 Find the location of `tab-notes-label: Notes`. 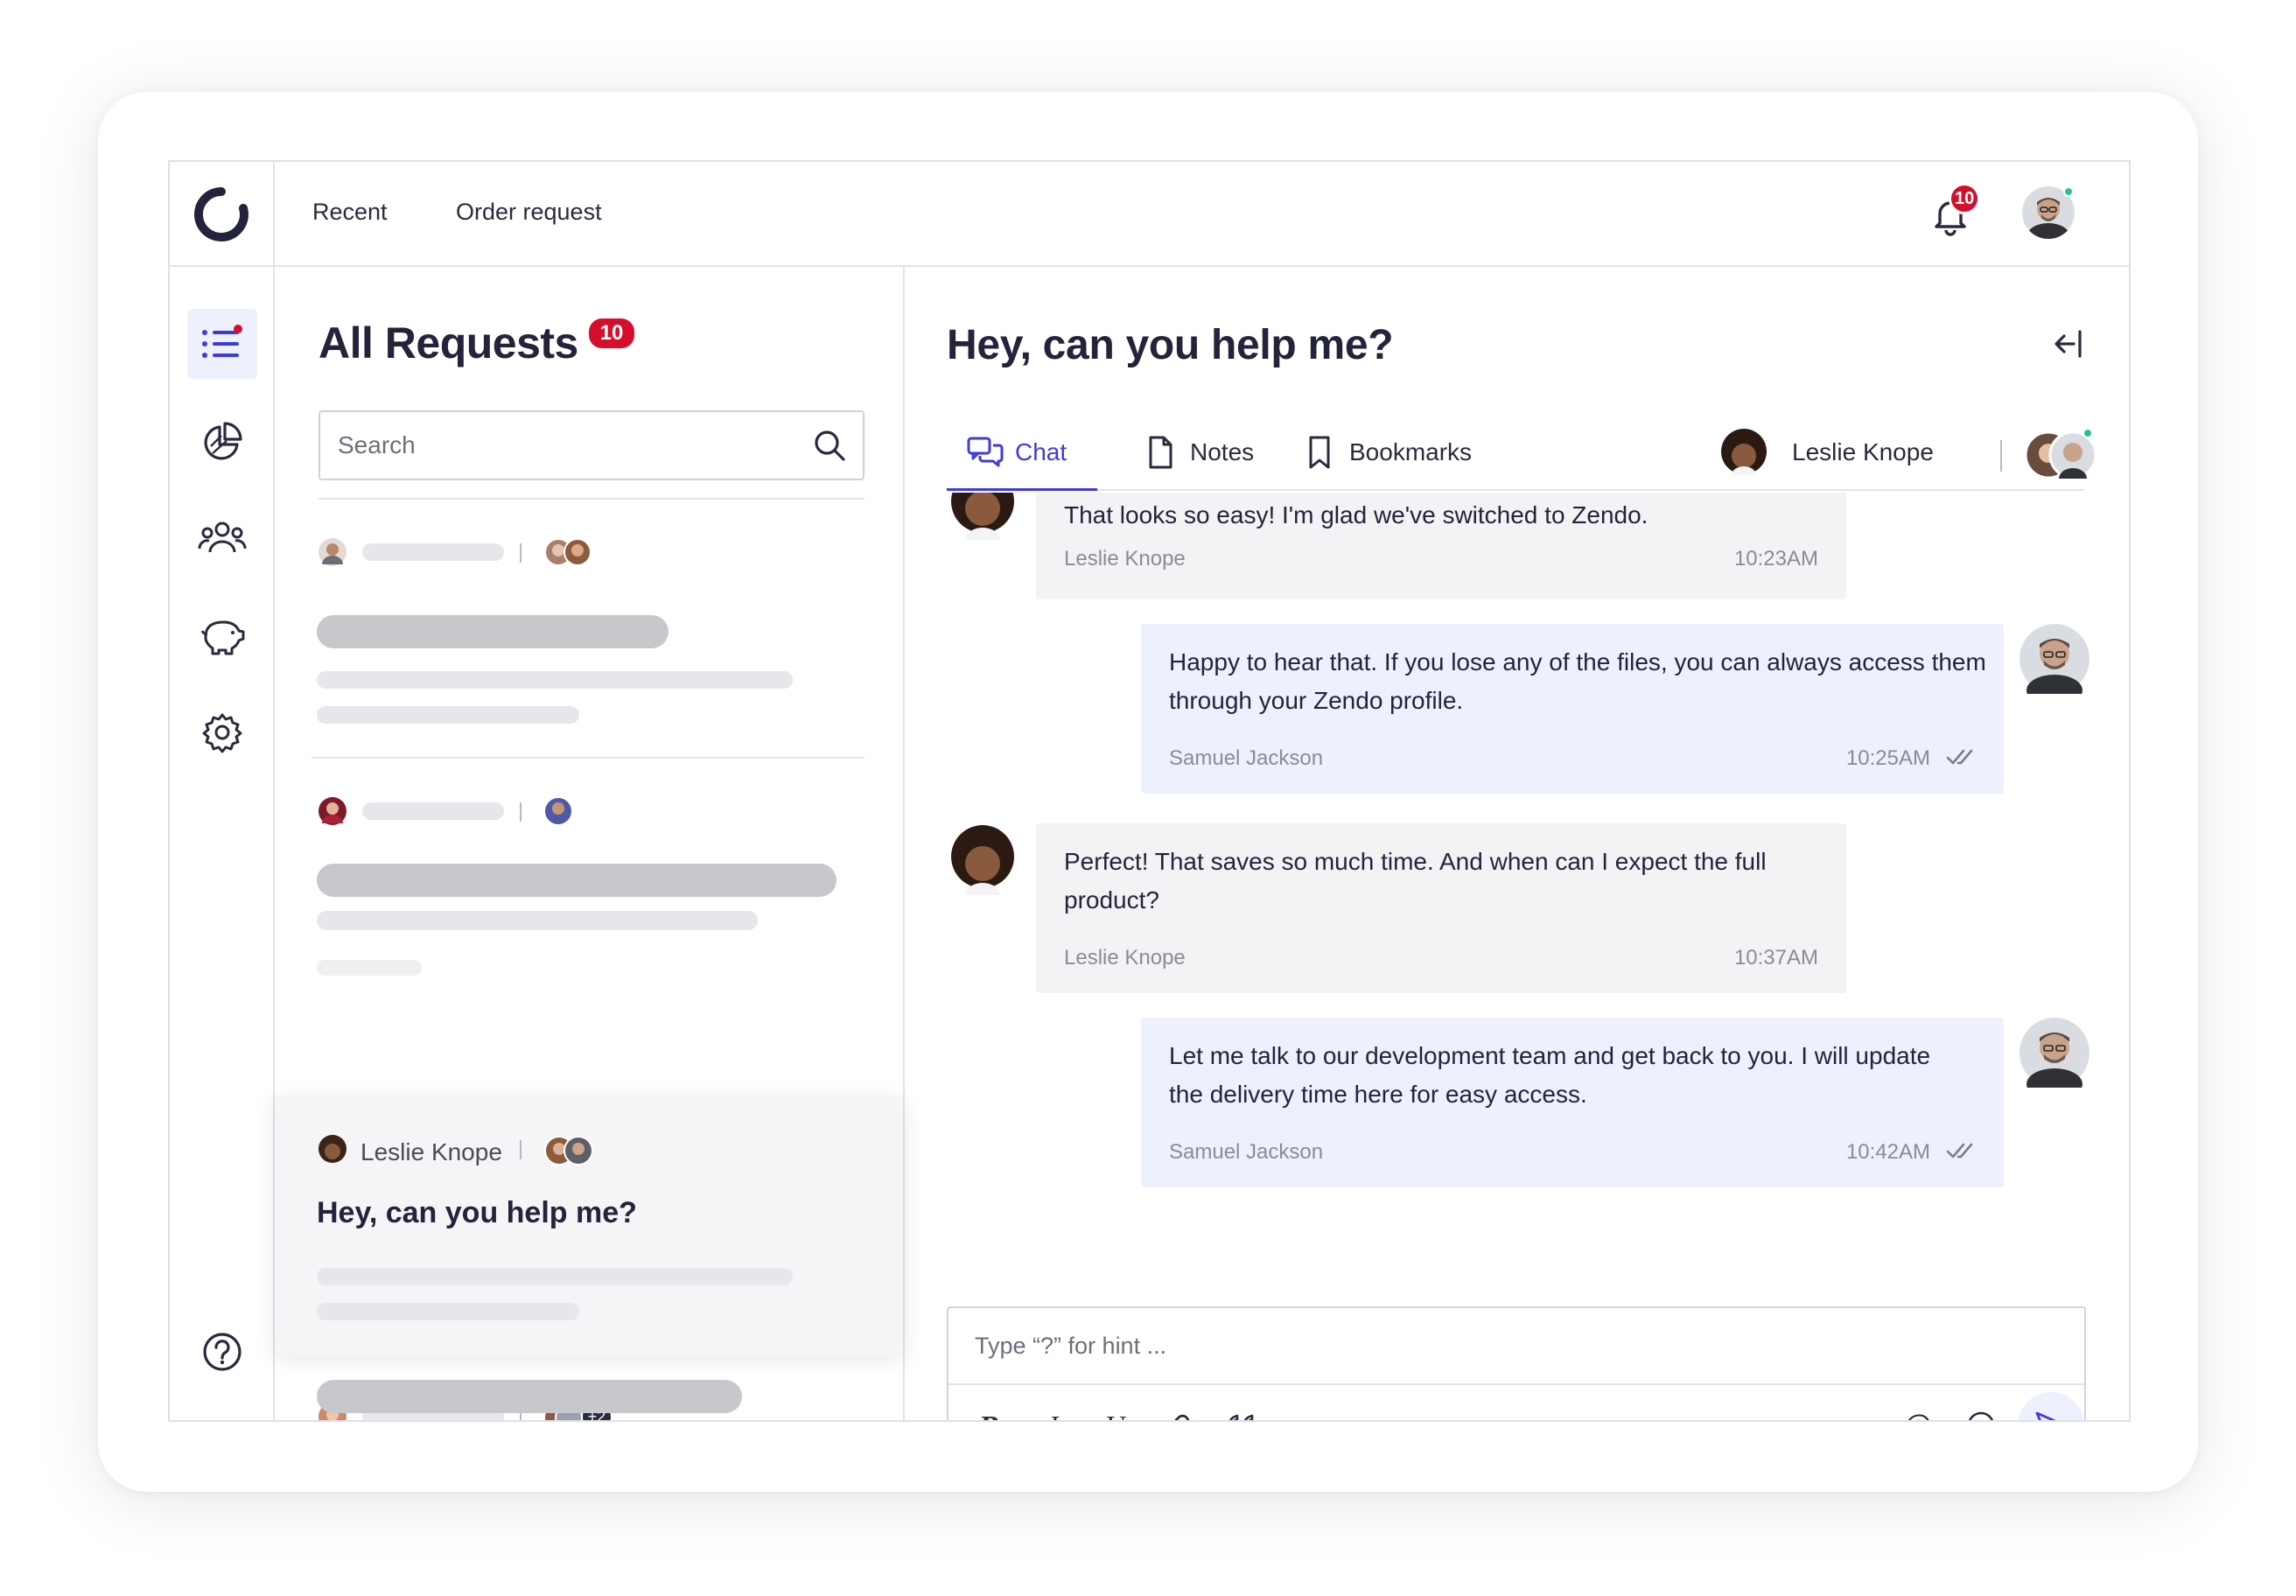

tab-notes-label: Notes is located at coordinates (1222, 452).